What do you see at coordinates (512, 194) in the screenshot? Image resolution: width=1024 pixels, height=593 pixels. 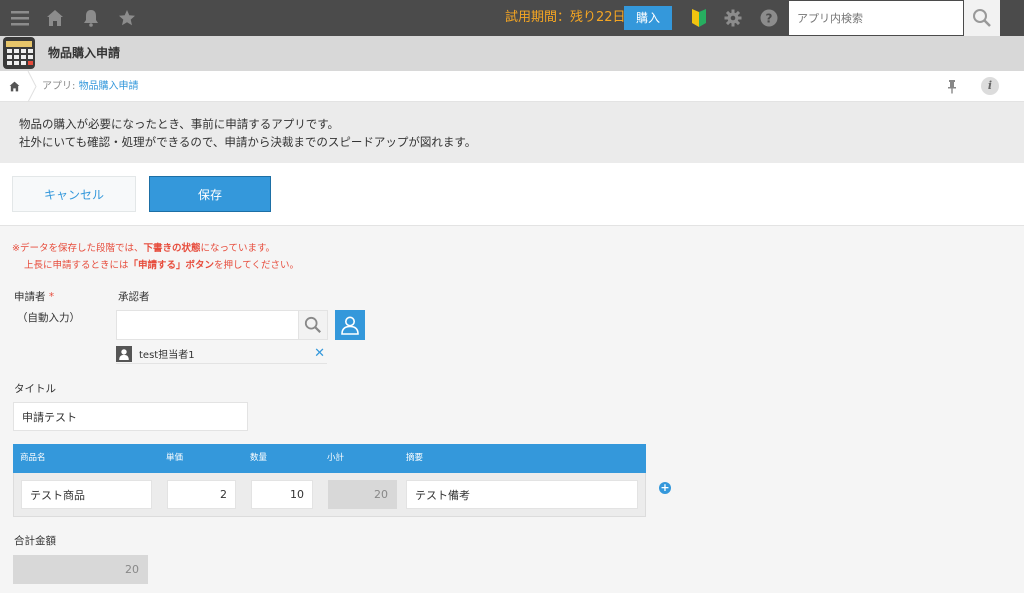 I see `action-bar: キャンセル 保存` at bounding box center [512, 194].